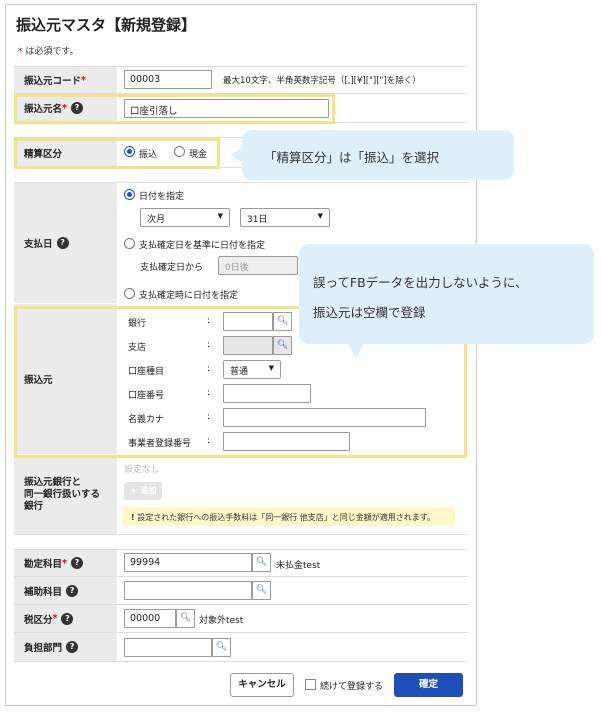 The width and height of the screenshot is (602, 715). What do you see at coordinates (352, 687) in the screenshot?
I see `continue-label: 続けて登録する` at bounding box center [352, 687].